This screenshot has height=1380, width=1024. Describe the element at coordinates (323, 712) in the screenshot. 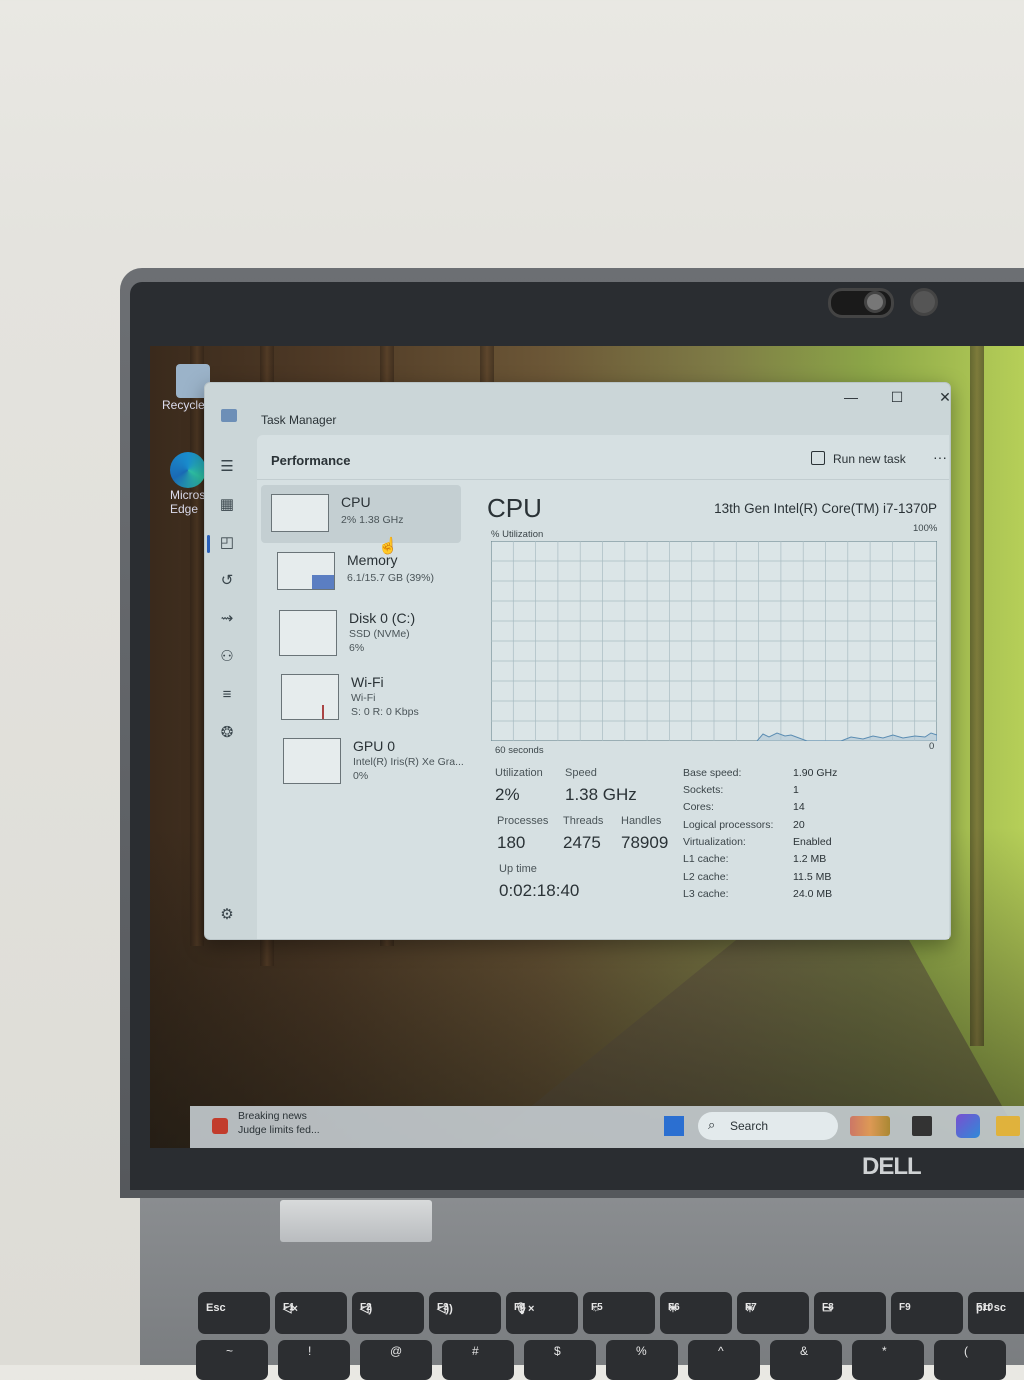

I see `wifi-spike` at that location.